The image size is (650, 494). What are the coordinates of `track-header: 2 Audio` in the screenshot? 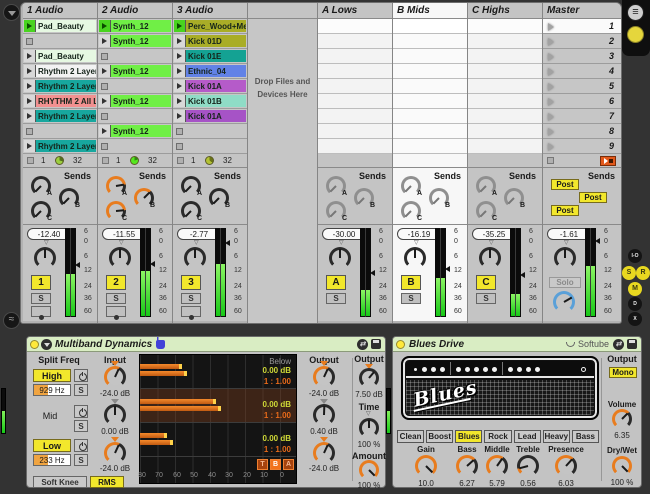 It's located at (135, 11).